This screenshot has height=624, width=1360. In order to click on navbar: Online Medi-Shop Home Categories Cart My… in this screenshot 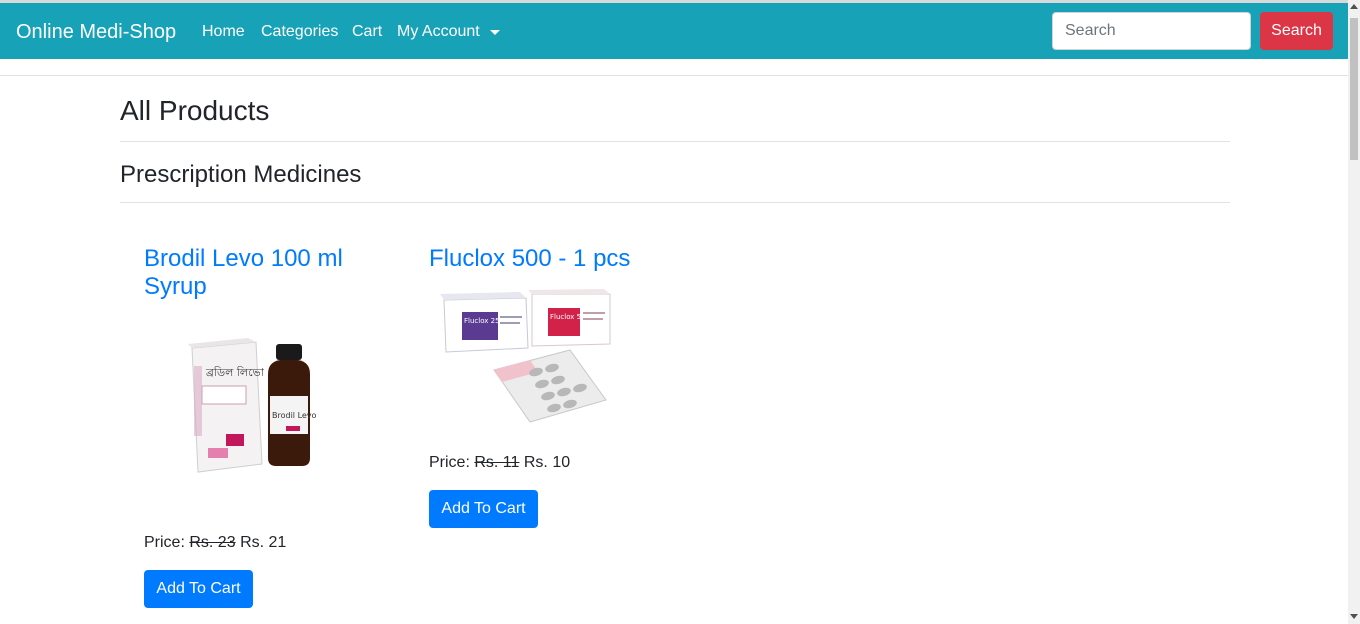, I will do `click(674, 31)`.